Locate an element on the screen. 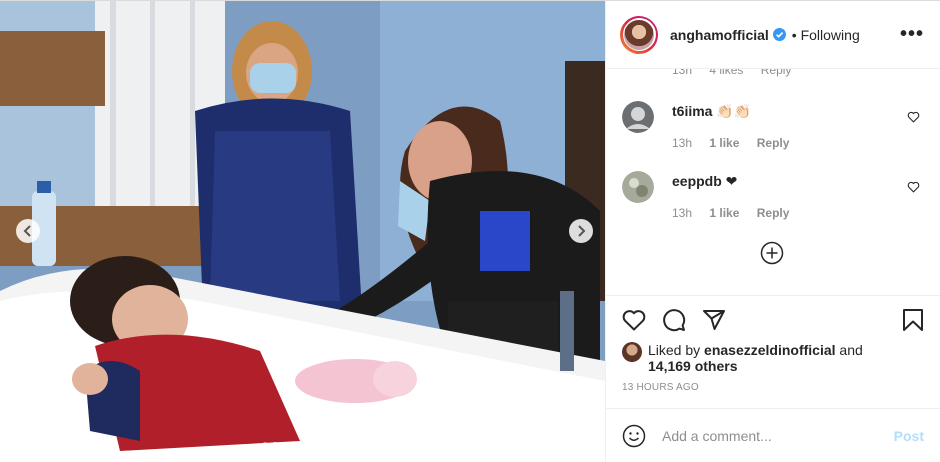 This screenshot has width=940, height=462. comment-likes: 4 likes is located at coordinates (726, 73).